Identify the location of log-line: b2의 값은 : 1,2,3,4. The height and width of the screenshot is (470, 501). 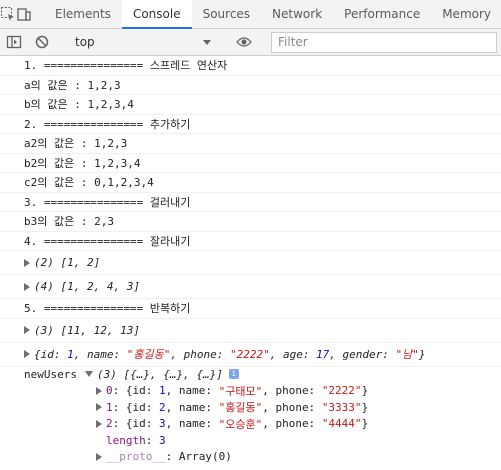
(250, 163).